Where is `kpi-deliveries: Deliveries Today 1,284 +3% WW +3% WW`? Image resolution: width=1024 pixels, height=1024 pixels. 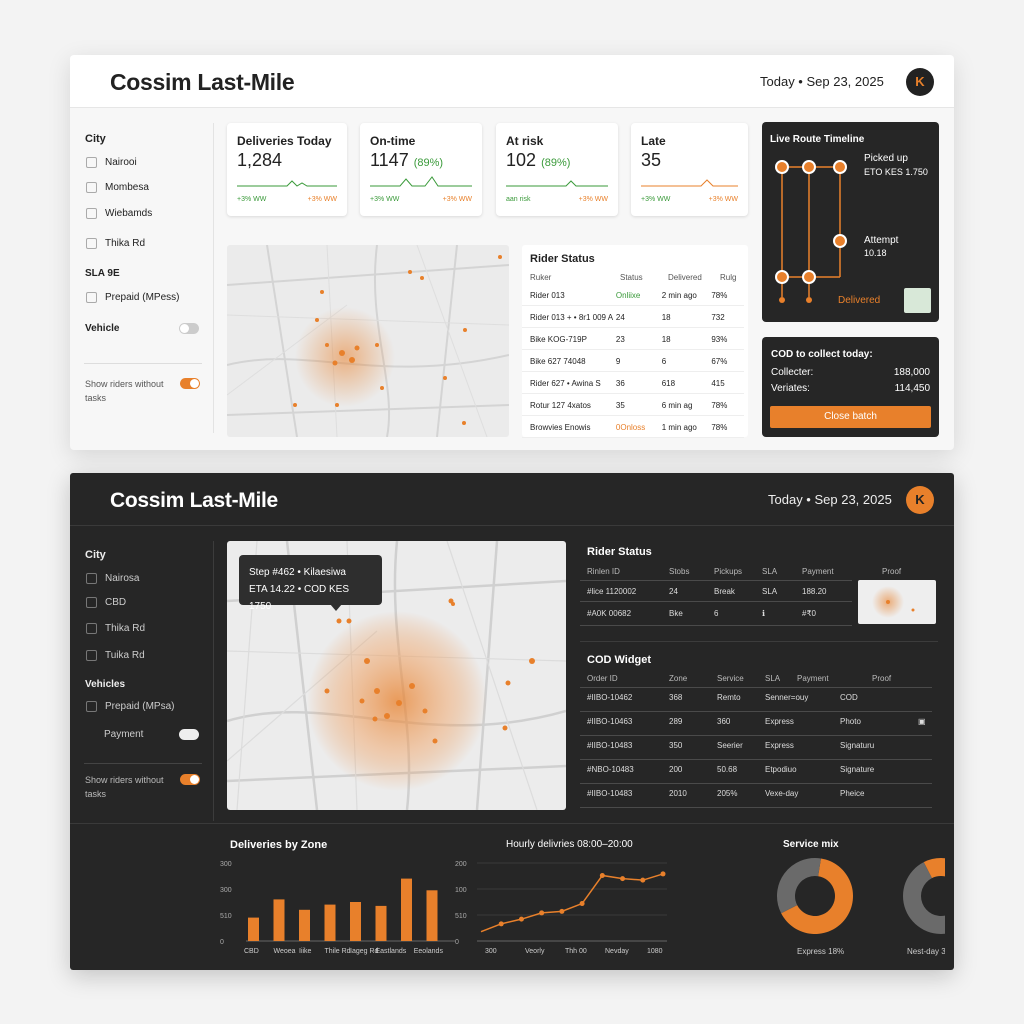 kpi-deliveries: Deliveries Today 1,284 +3% WW +3% WW is located at coordinates (287, 169).